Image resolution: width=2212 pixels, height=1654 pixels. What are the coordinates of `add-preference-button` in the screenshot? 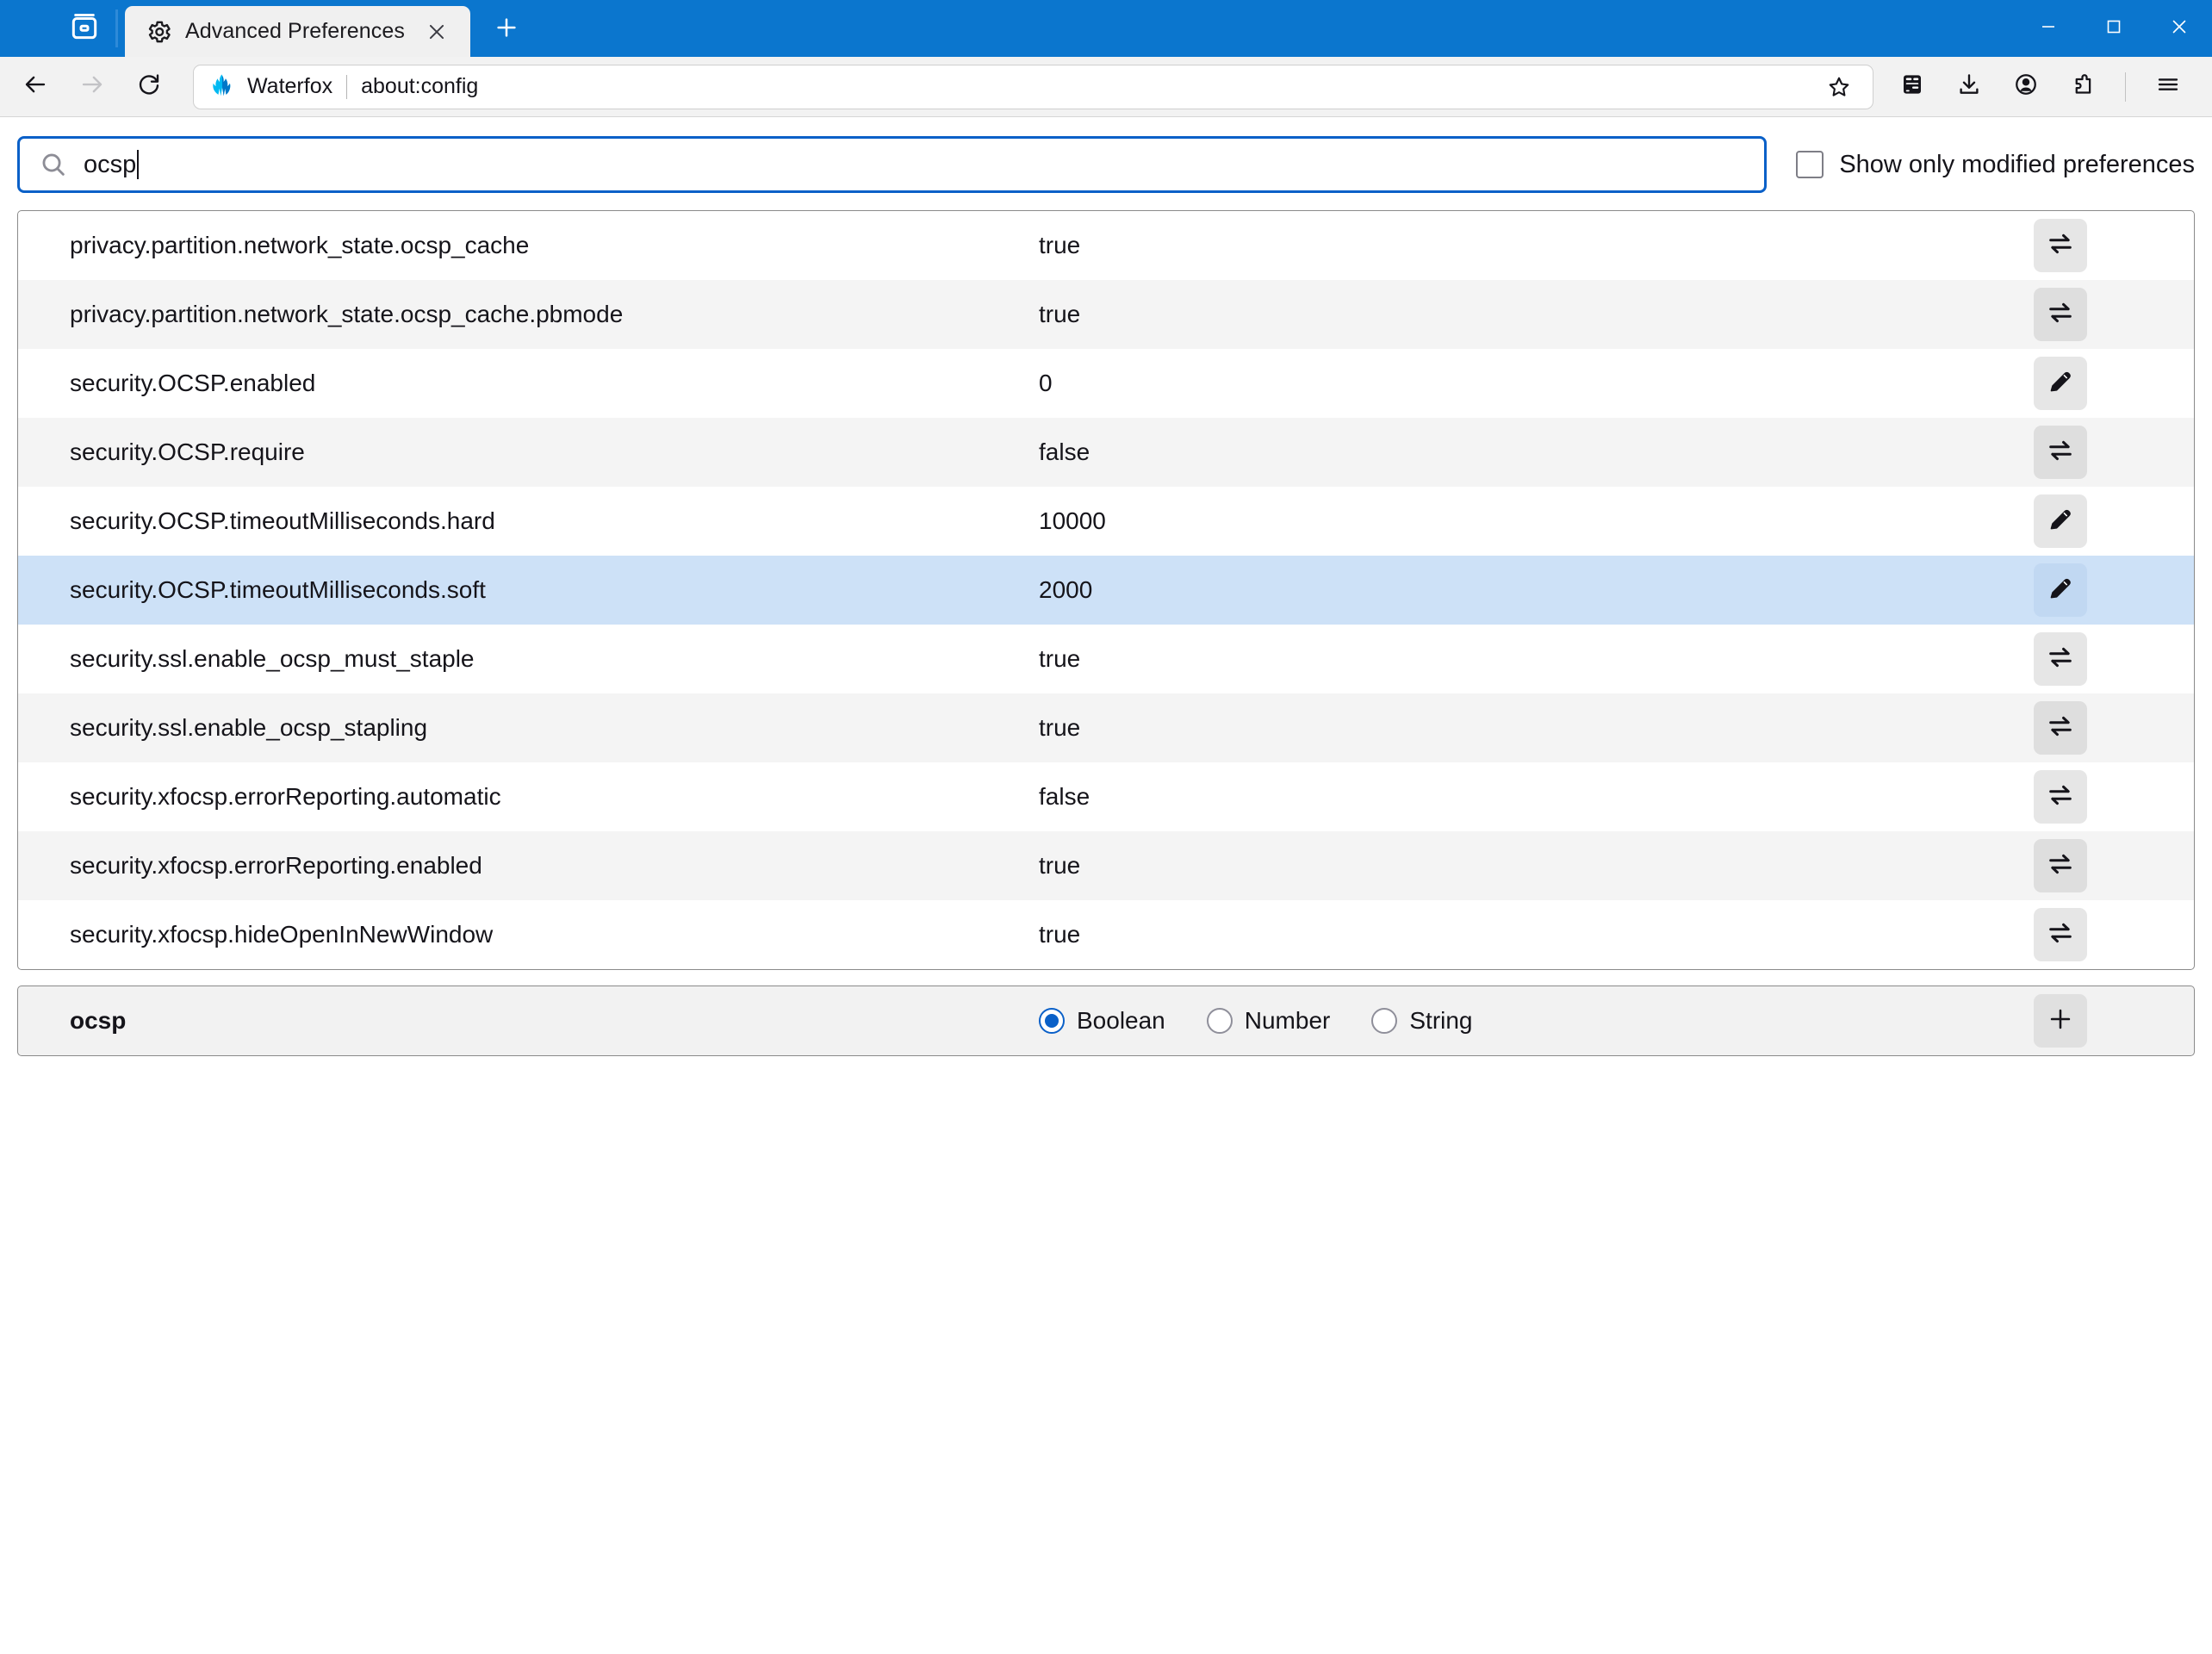 It's located at (2060, 1021).